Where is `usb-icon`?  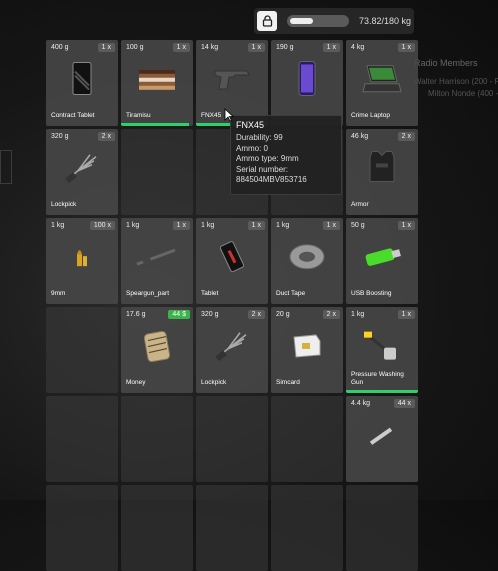 usb-icon is located at coordinates (382, 259).